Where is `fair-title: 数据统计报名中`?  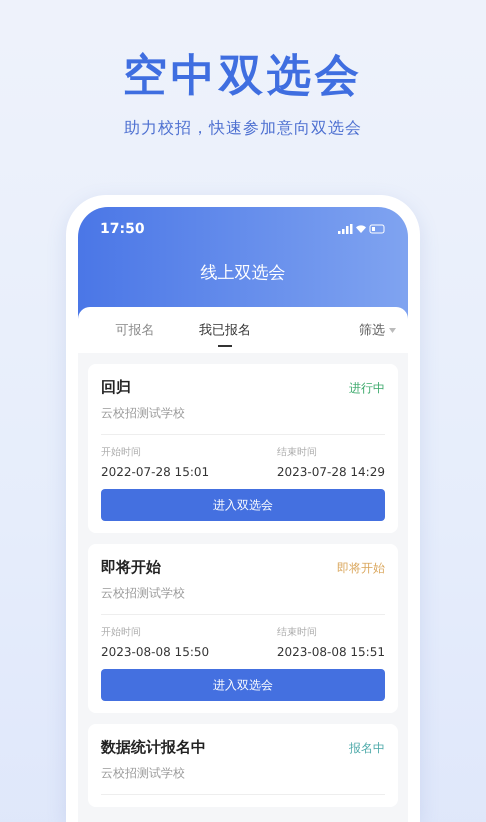 fair-title: 数据统计报名中 is located at coordinates (153, 747).